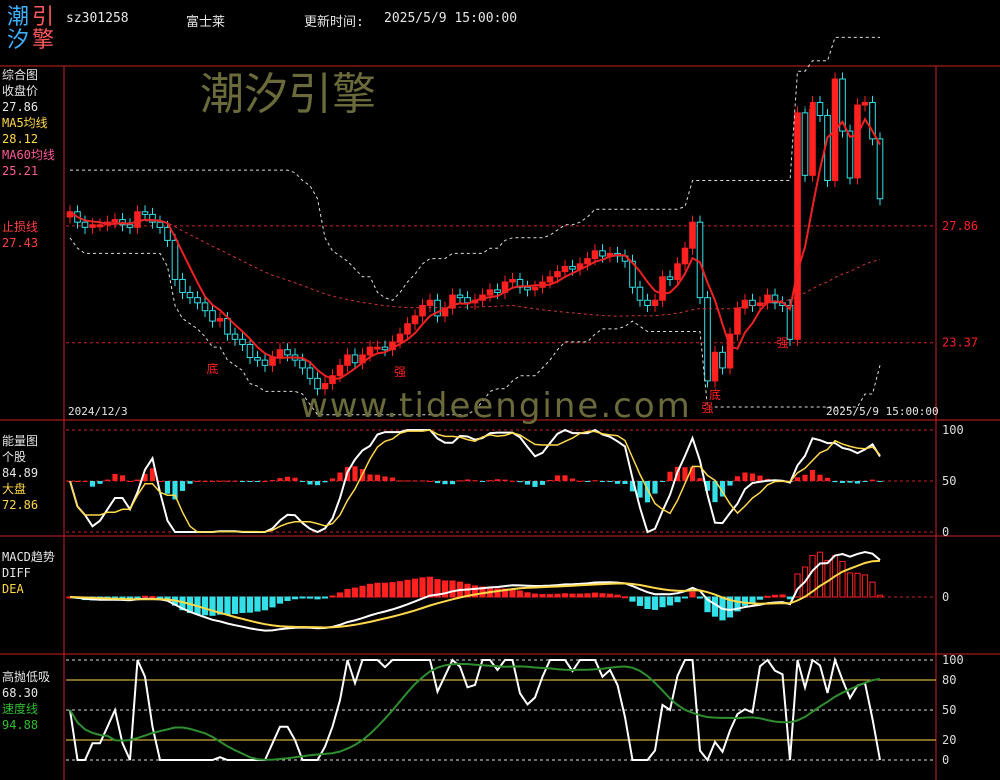 The width and height of the screenshot is (1000, 780). I want to click on annotation-label: 底, so click(715, 394).